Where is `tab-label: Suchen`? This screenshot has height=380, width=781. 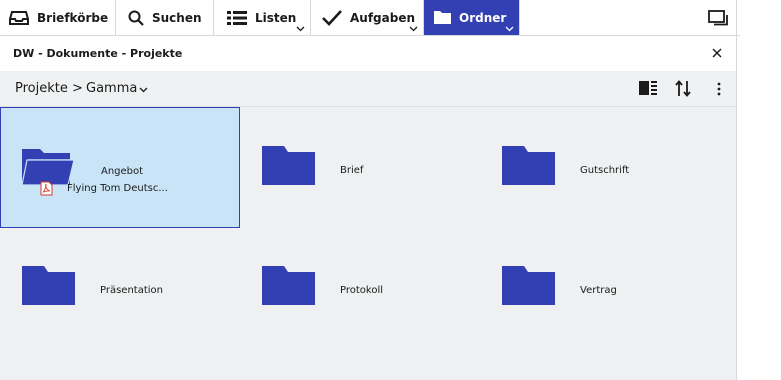 tab-label: Suchen is located at coordinates (177, 17).